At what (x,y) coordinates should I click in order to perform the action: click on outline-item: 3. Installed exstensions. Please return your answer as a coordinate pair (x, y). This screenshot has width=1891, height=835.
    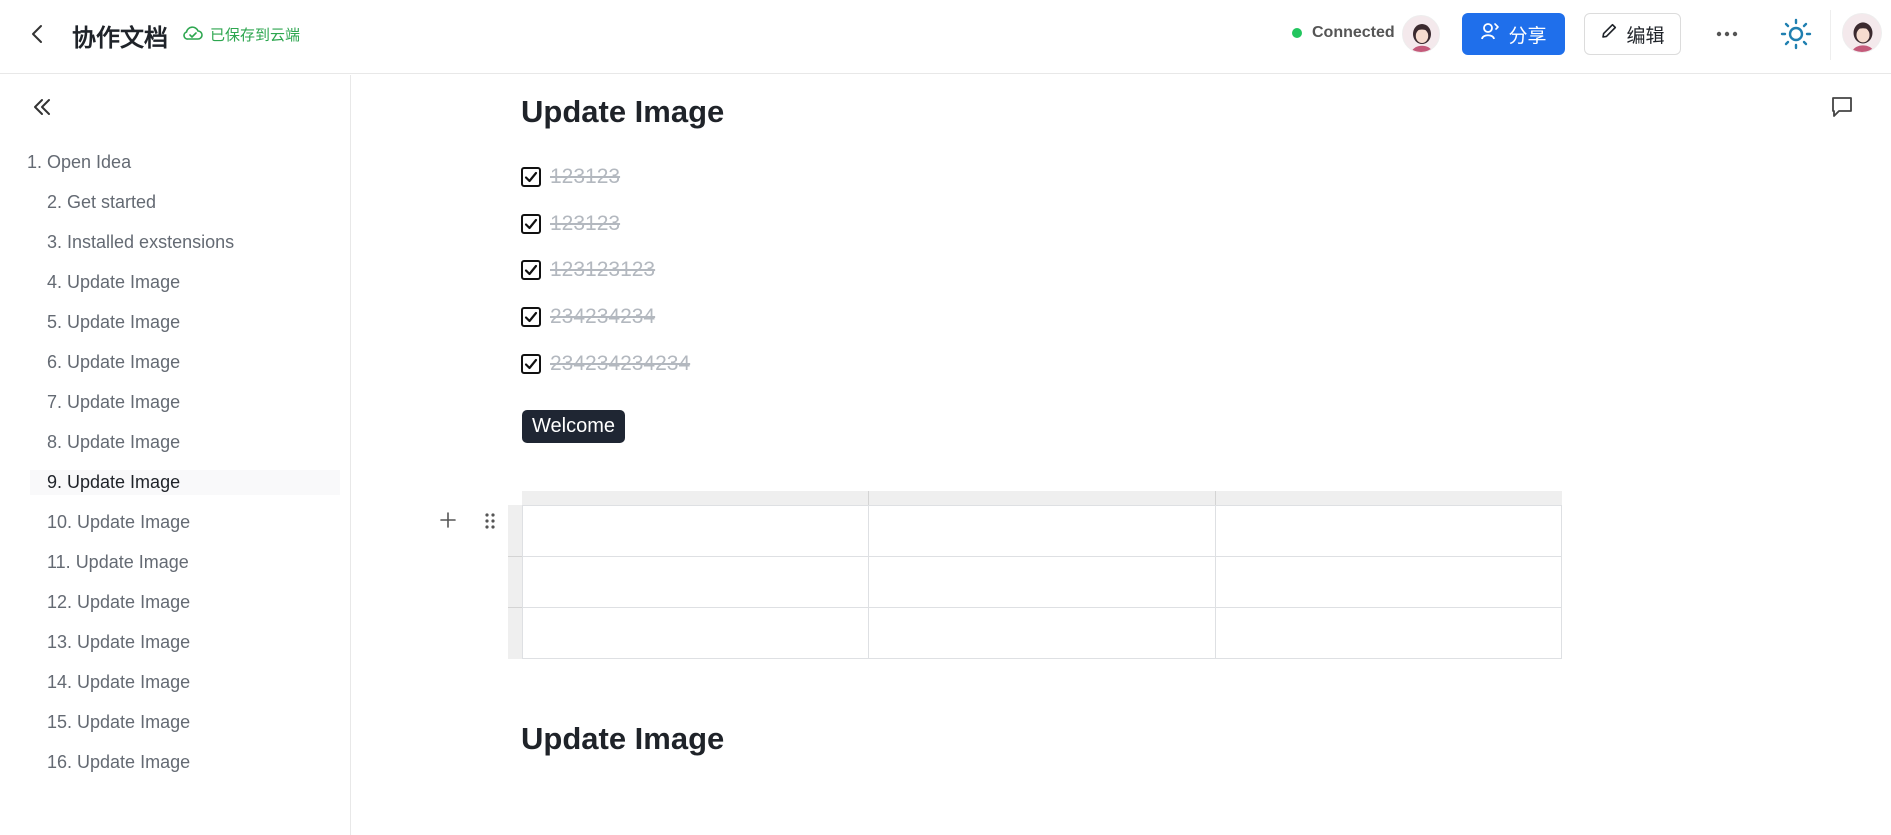
    Looking at the image, I should click on (140, 242).